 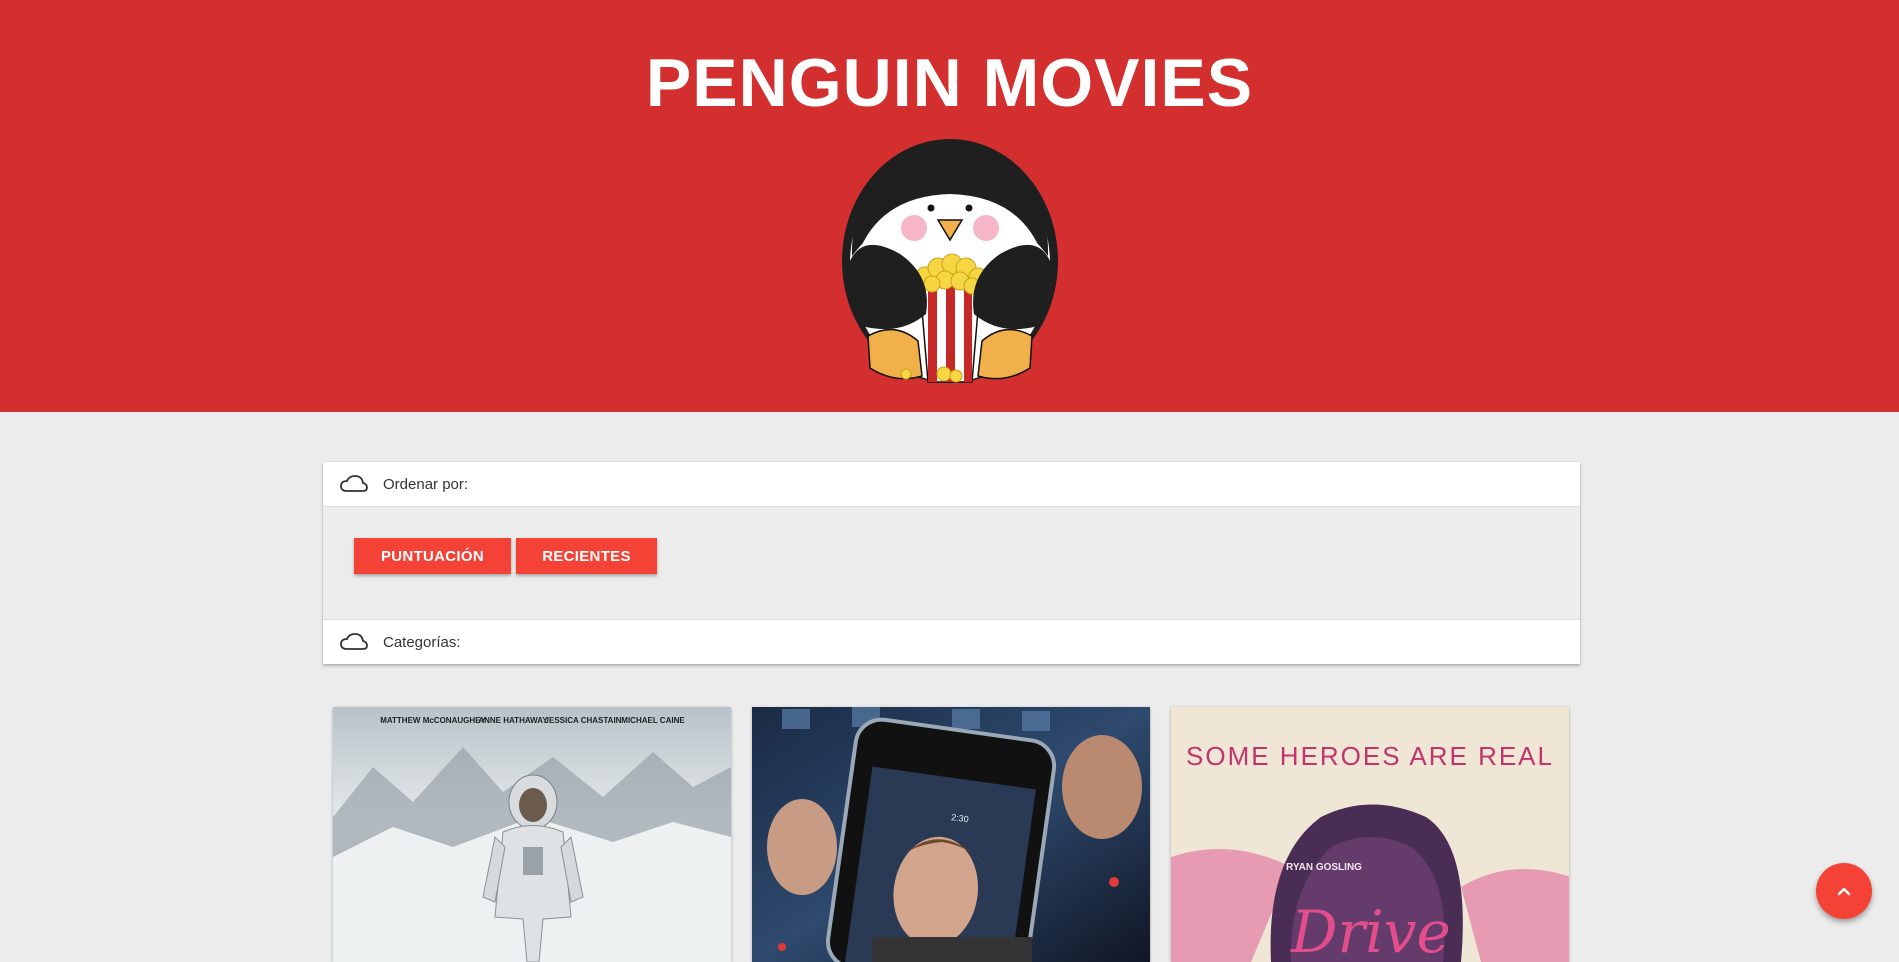 What do you see at coordinates (586, 556) in the screenshot?
I see `sort-by-recent-button: RECIENTES` at bounding box center [586, 556].